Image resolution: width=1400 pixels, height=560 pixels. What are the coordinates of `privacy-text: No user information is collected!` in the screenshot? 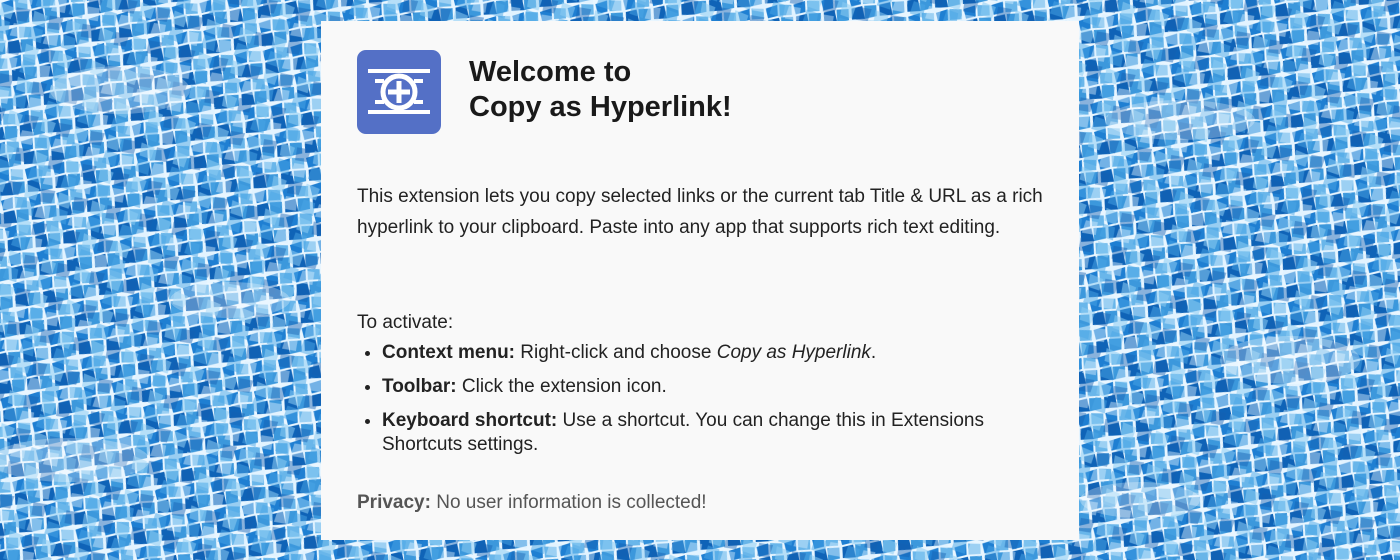 It's located at (568, 502).